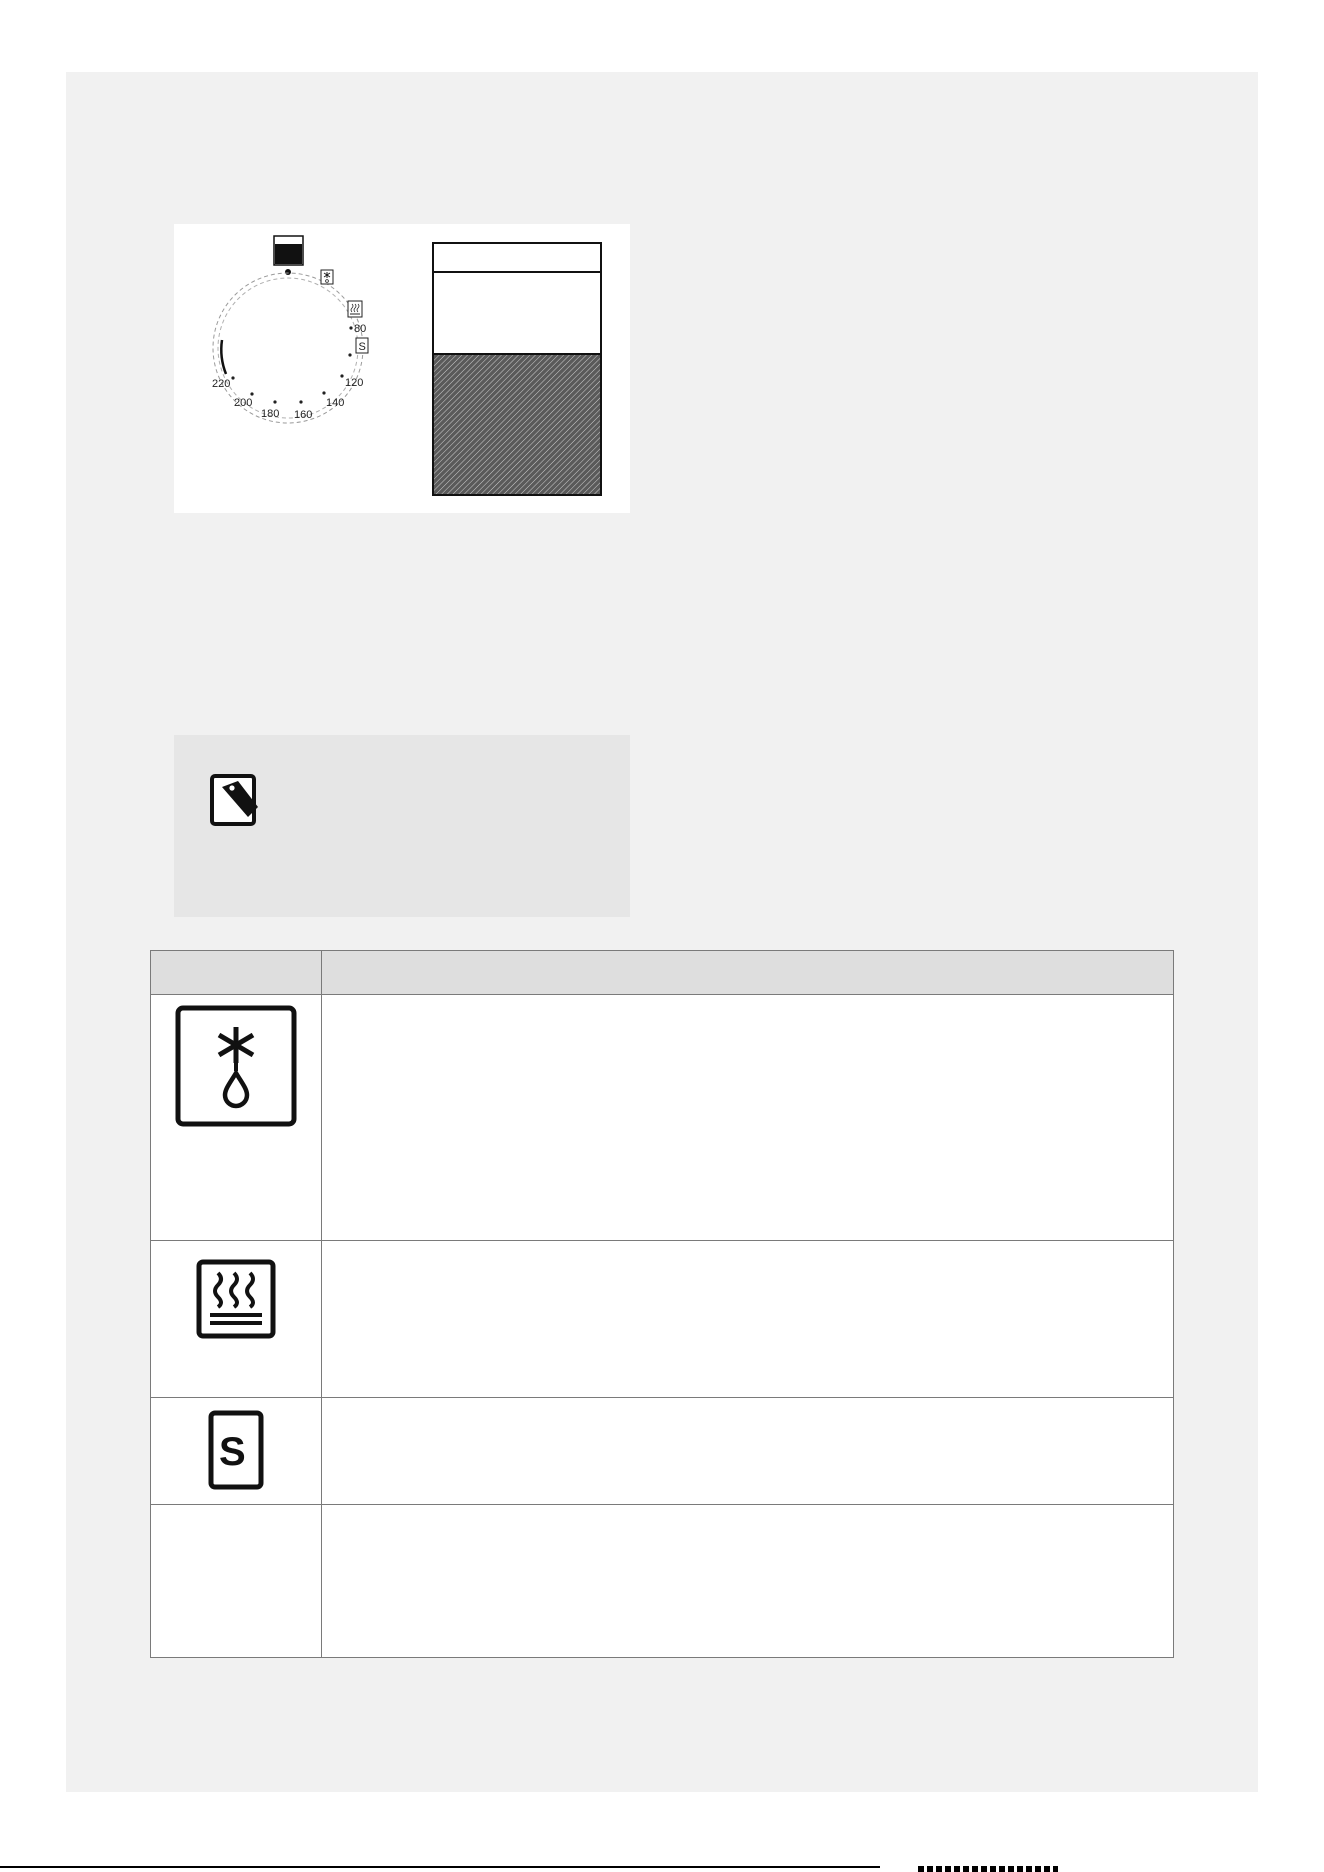  I want to click on warming-icon, so click(236, 1299).